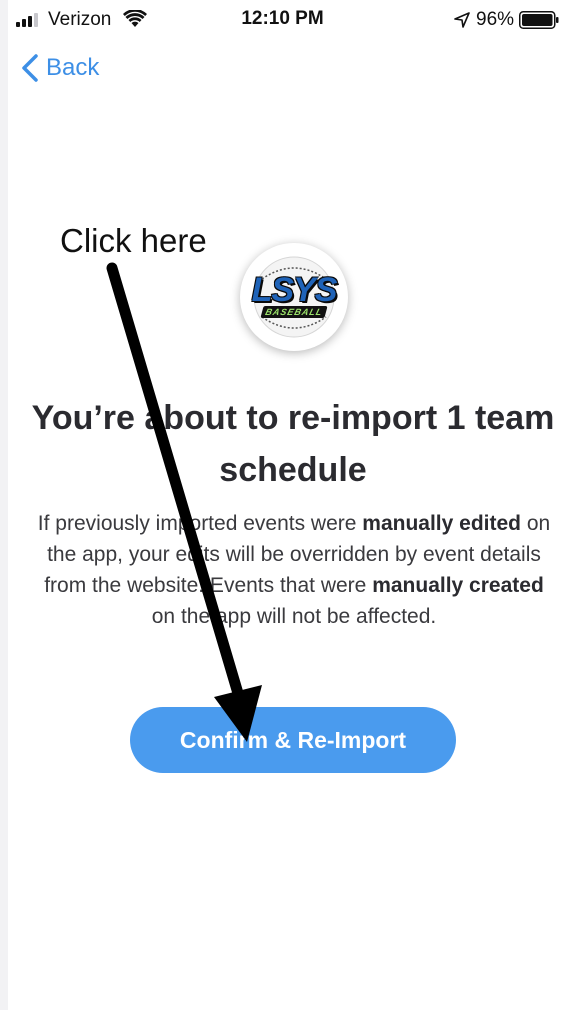 The height and width of the screenshot is (1010, 565). Describe the element at coordinates (441, 523) in the screenshot. I see `description-bold: manually edited` at that location.